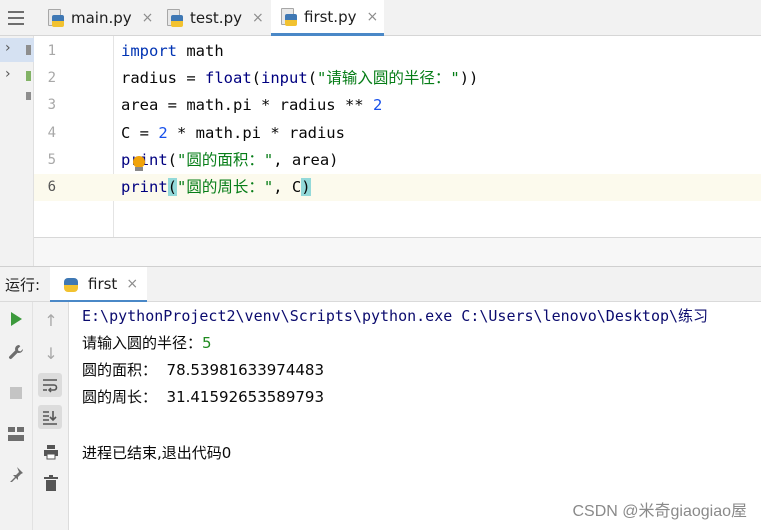  Describe the element at coordinates (284, 78) in the screenshot. I see `builtin-function: input` at that location.